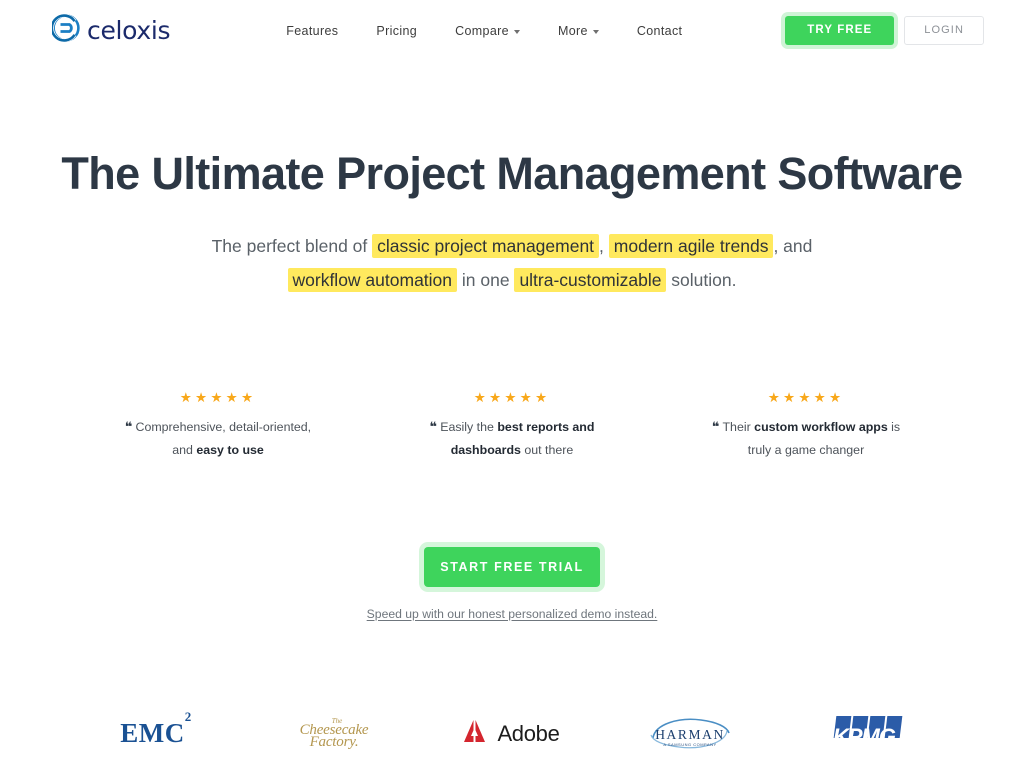 This screenshot has height=764, width=1024. I want to click on kpmg-wordmark: KPMG, so click(864, 736).